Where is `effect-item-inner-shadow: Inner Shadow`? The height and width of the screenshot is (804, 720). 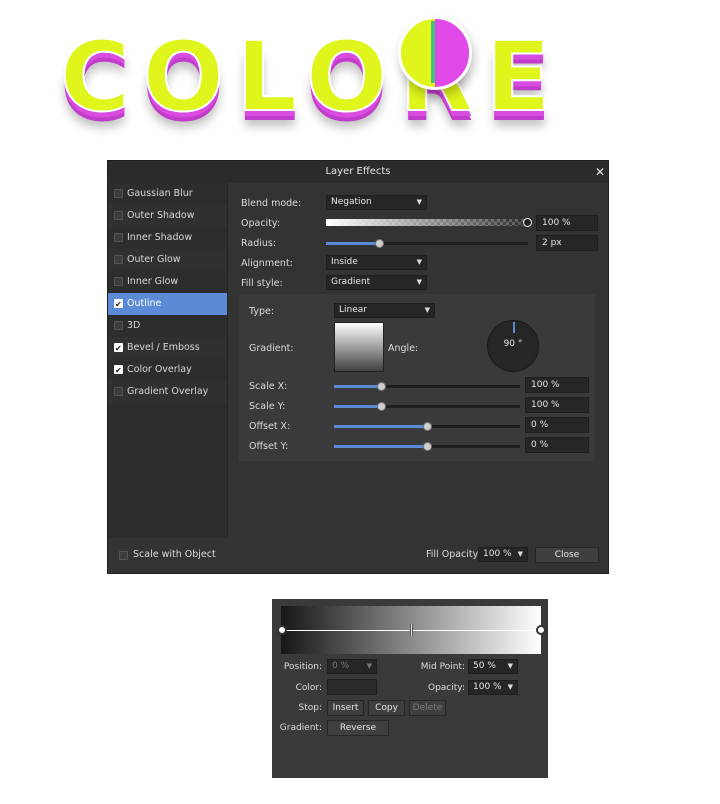
effect-item-inner-shadow: Inner Shadow is located at coordinates (167, 238).